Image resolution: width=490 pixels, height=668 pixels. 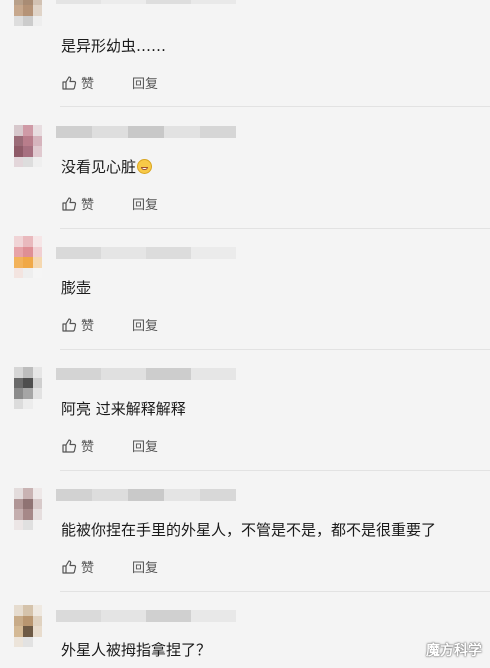 I want to click on comment-text: 没看见心脏, so click(x=107, y=167).